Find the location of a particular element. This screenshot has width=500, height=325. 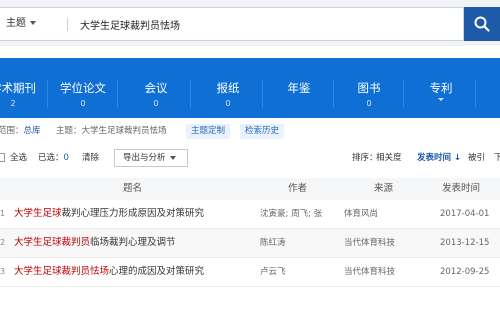

export-analysis-button: 导出与分析 is located at coordinates (151, 158).